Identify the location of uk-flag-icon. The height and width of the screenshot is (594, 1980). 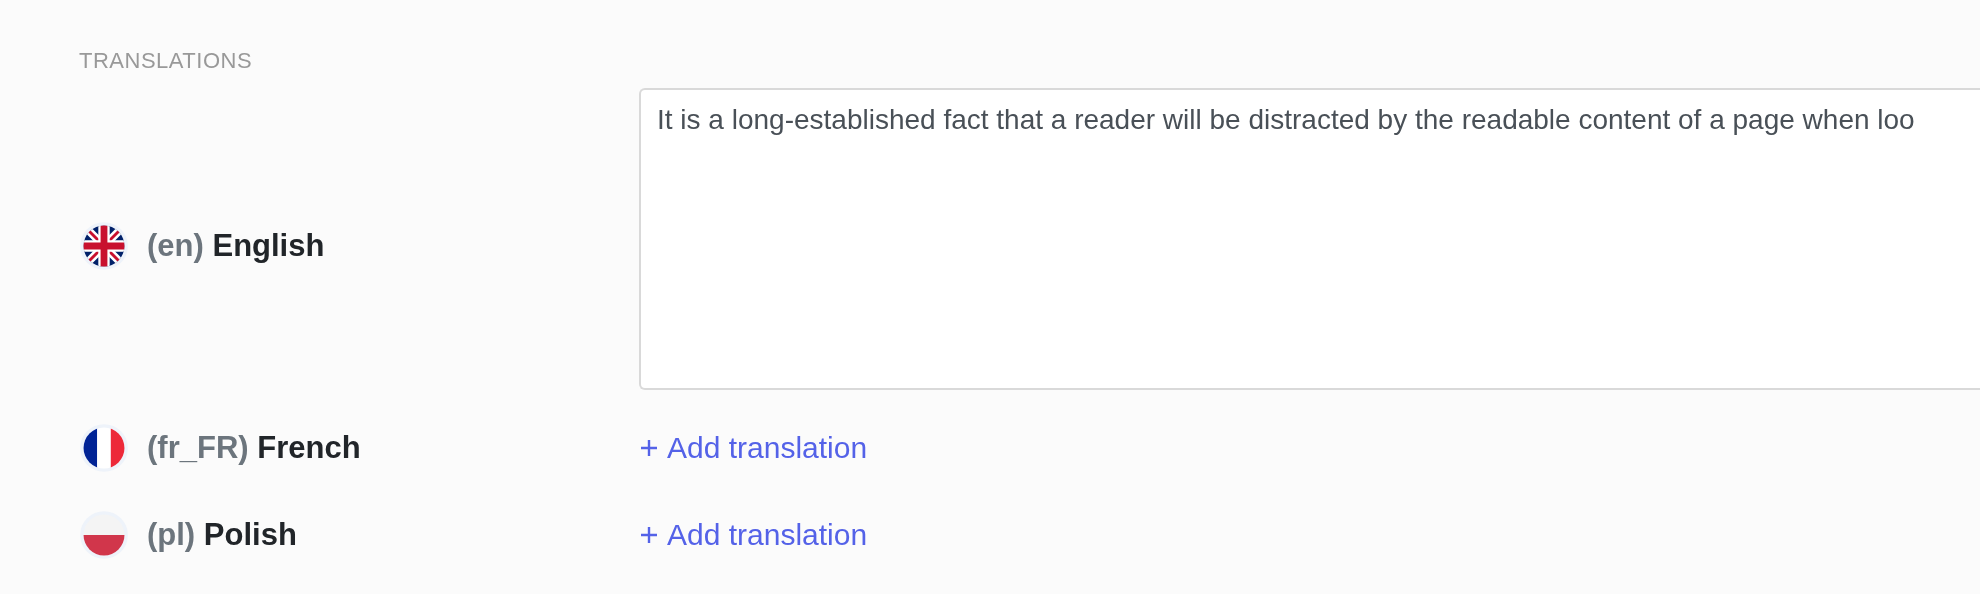
(104, 246).